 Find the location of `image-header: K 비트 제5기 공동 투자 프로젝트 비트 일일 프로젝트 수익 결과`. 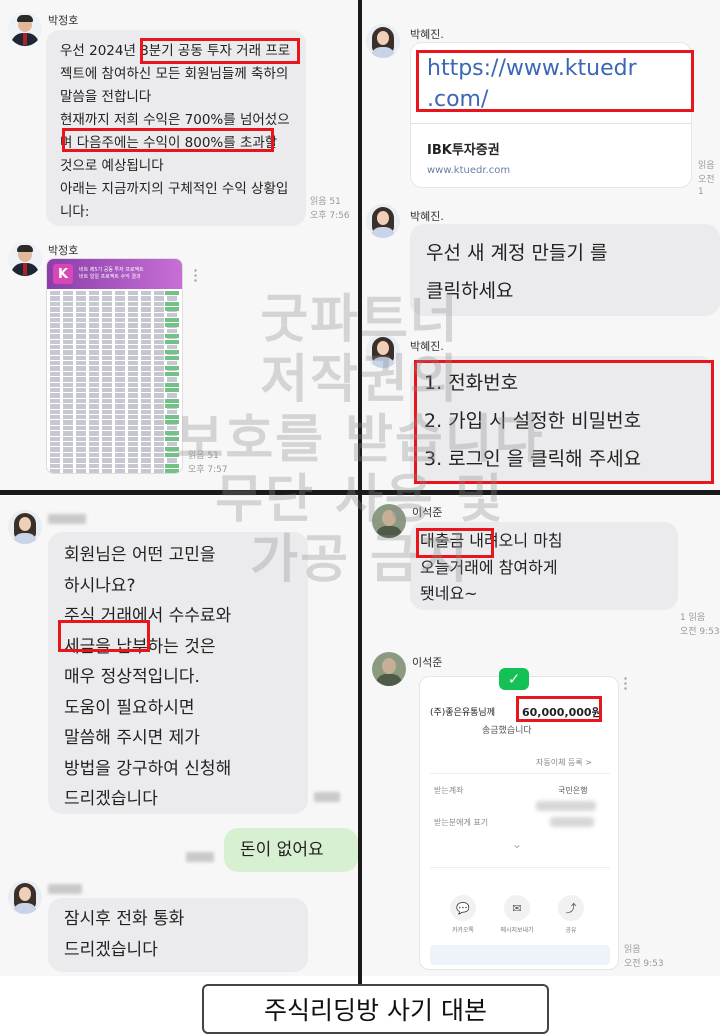

image-header: K 비트 제5기 공동 투자 프로젝트 비트 일일 프로젝트 수익 결과 is located at coordinates (114, 274).